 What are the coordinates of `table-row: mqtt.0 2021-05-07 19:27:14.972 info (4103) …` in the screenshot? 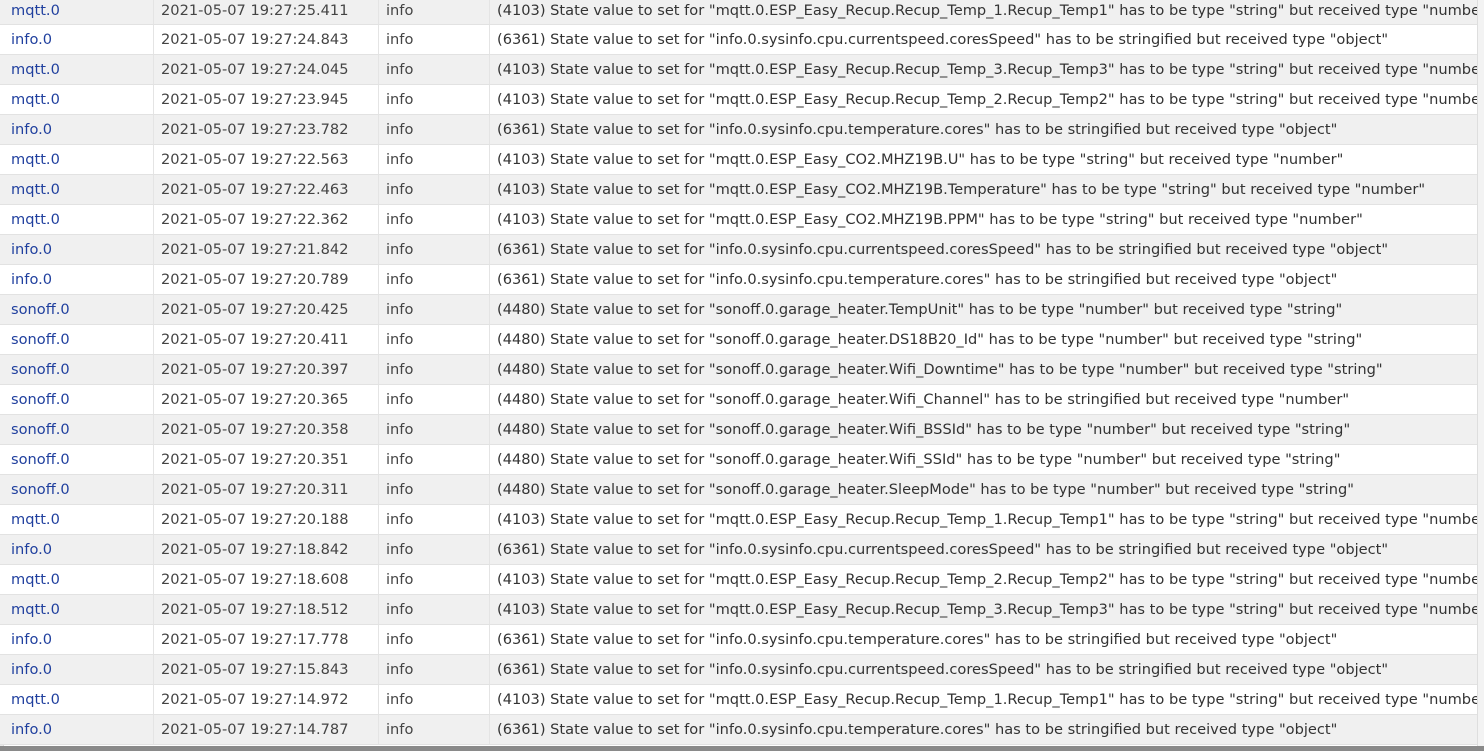 It's located at (742, 700).